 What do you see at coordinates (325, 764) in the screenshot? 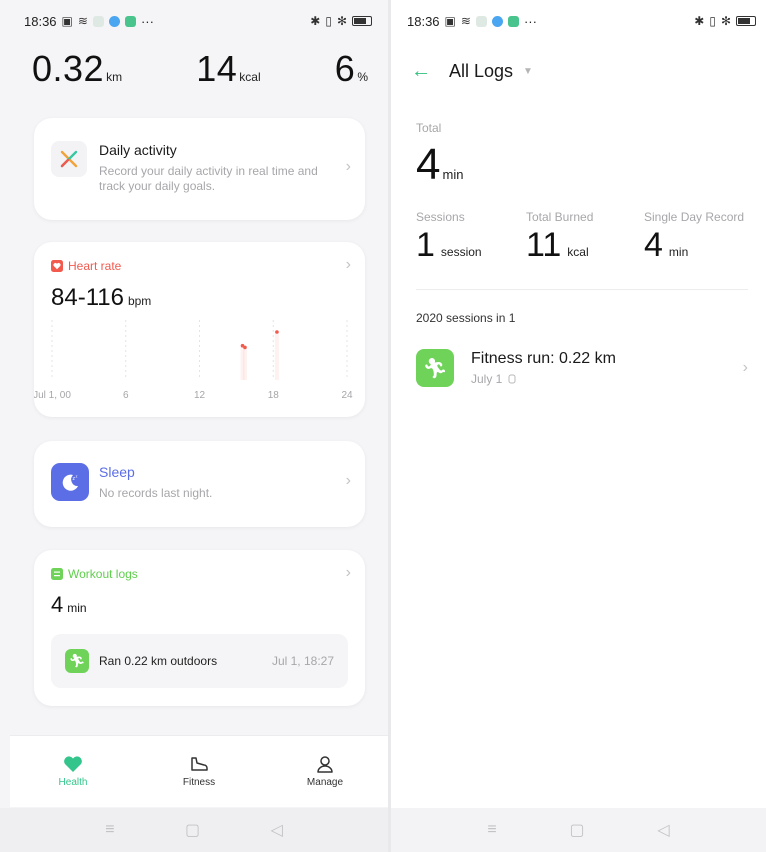
I see `person-icon` at bounding box center [325, 764].